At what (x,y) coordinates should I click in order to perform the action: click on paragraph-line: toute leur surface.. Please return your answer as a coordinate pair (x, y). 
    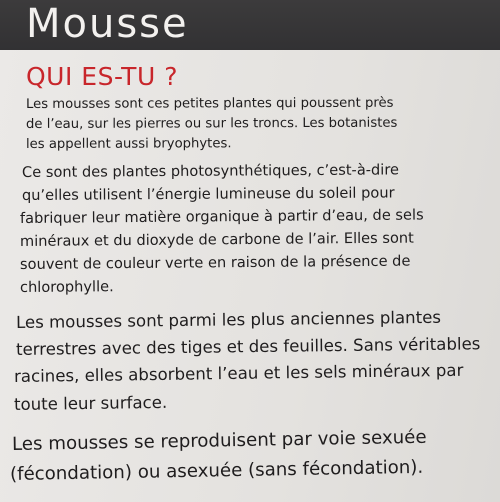
    Looking at the image, I should click on (90, 403).